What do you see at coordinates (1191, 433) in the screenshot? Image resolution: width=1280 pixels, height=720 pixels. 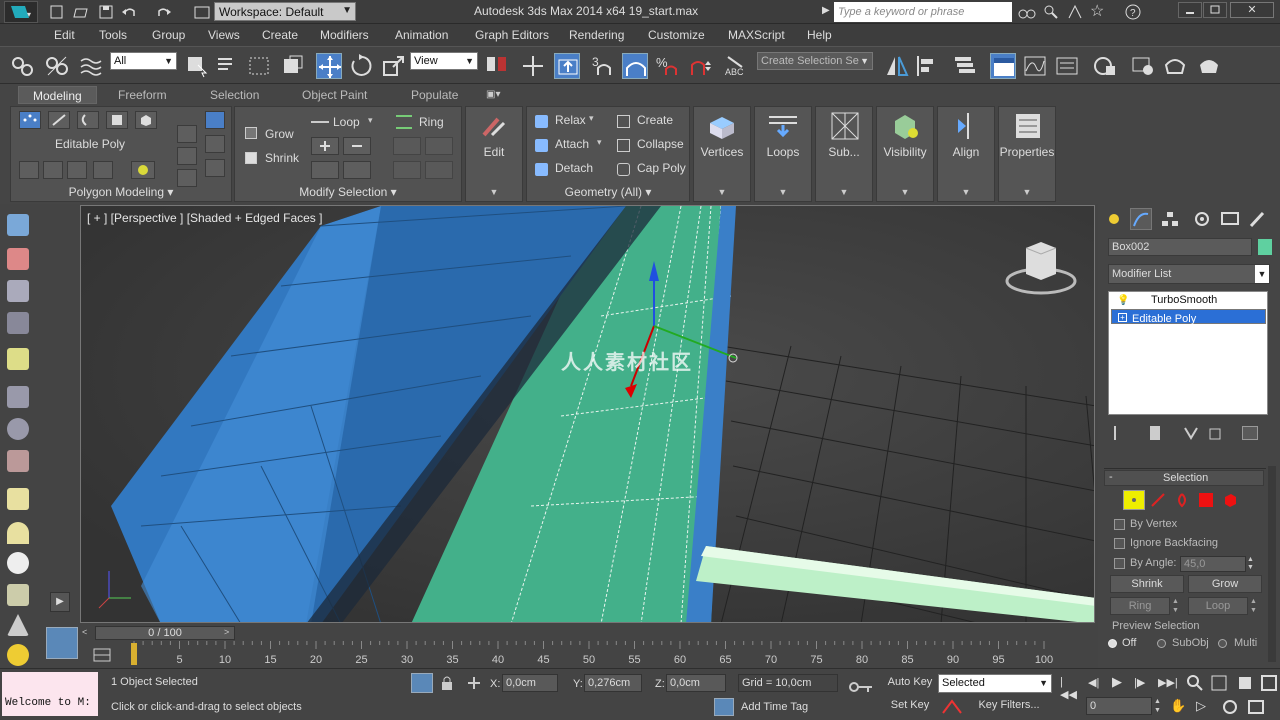 I see `make-unique-icon` at bounding box center [1191, 433].